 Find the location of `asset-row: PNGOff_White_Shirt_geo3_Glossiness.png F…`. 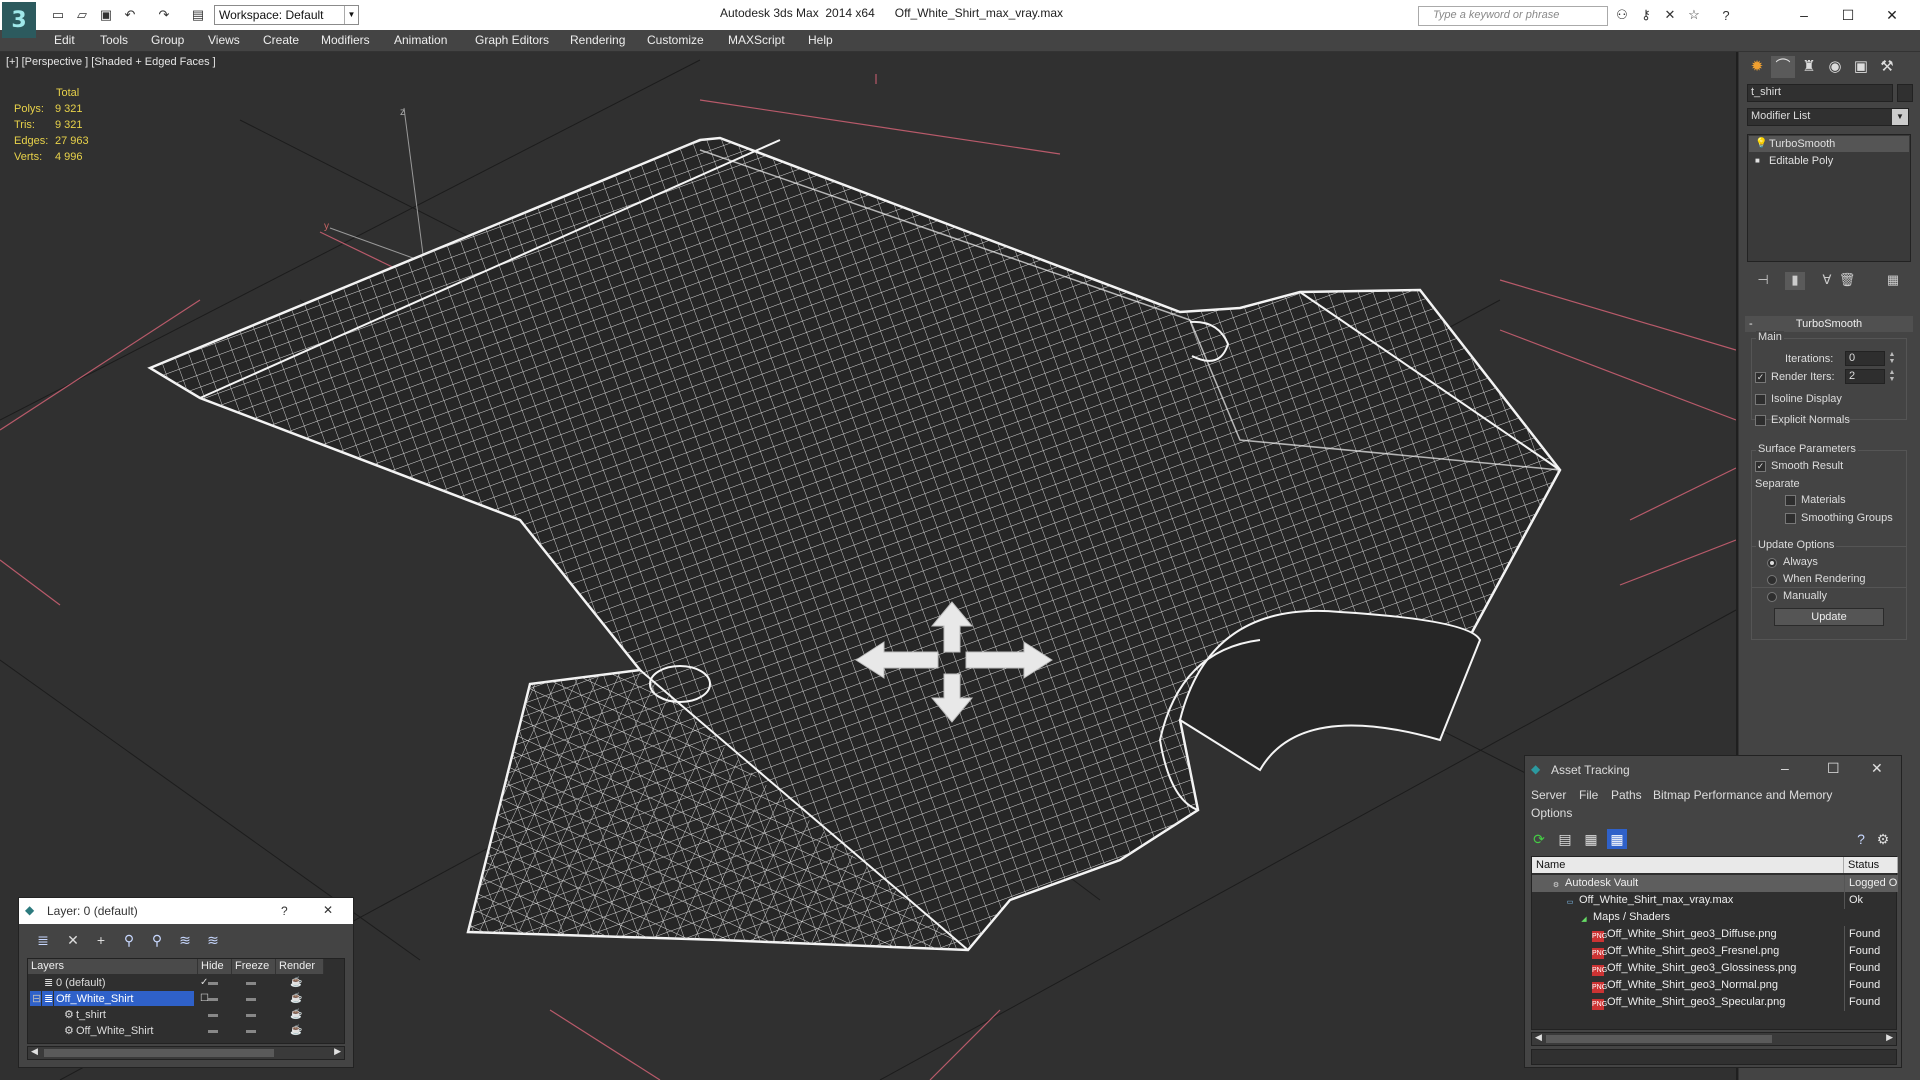

asset-row: PNGOff_White_Shirt_geo3_Glossiness.png F… is located at coordinates (1715, 968).